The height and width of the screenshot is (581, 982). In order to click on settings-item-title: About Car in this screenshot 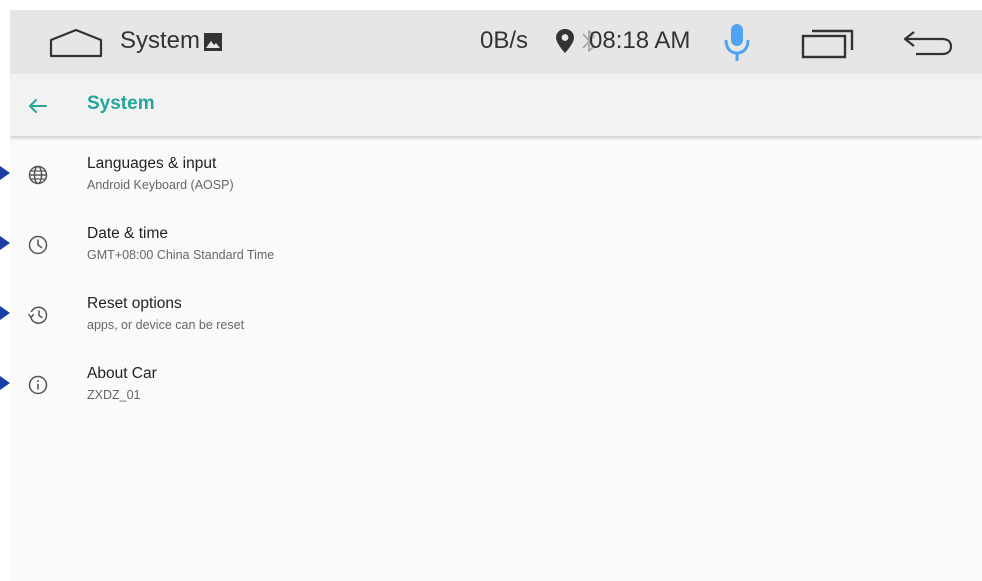, I will do `click(122, 373)`.